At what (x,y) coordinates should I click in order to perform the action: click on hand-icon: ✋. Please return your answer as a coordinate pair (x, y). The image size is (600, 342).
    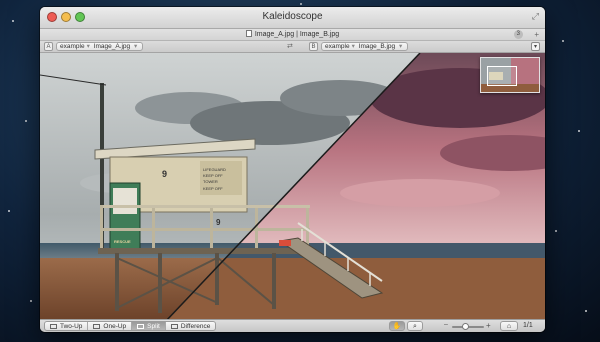
    Looking at the image, I should click on (397, 326).